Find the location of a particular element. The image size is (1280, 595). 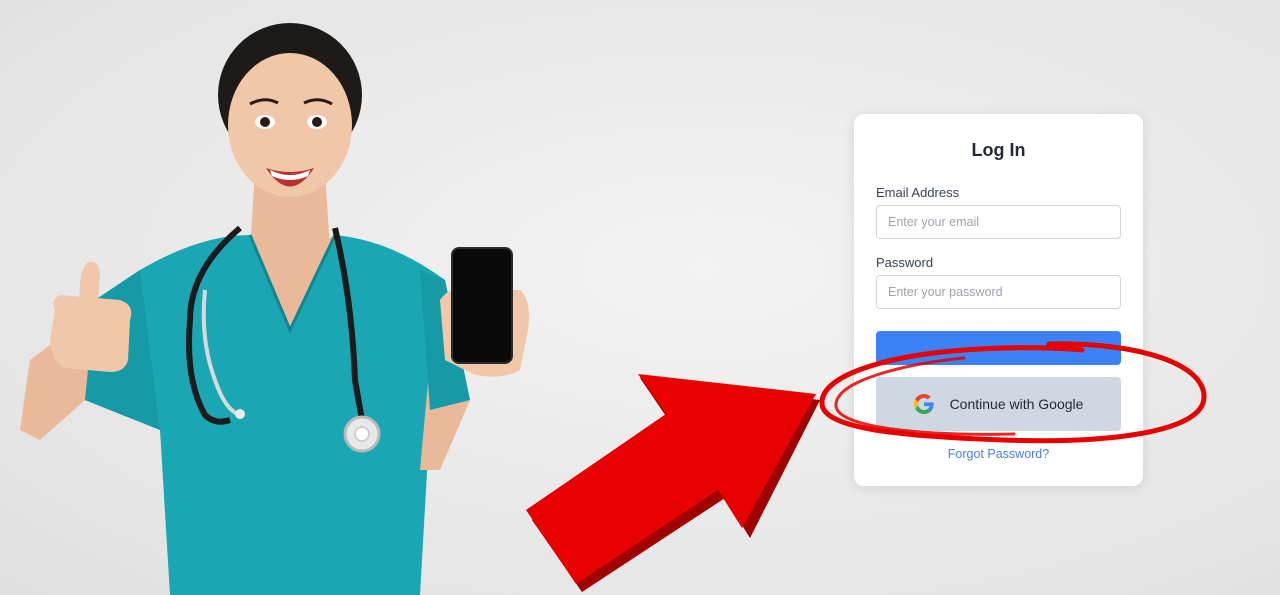

google-icon is located at coordinates (923, 404).